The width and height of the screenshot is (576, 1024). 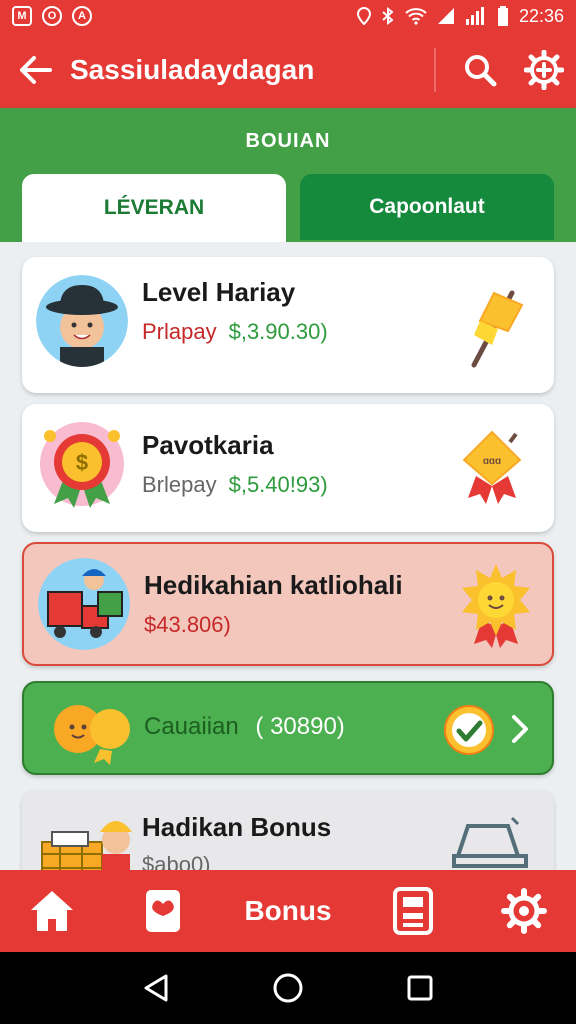 I want to click on status-time: 22:36, so click(x=541, y=15).